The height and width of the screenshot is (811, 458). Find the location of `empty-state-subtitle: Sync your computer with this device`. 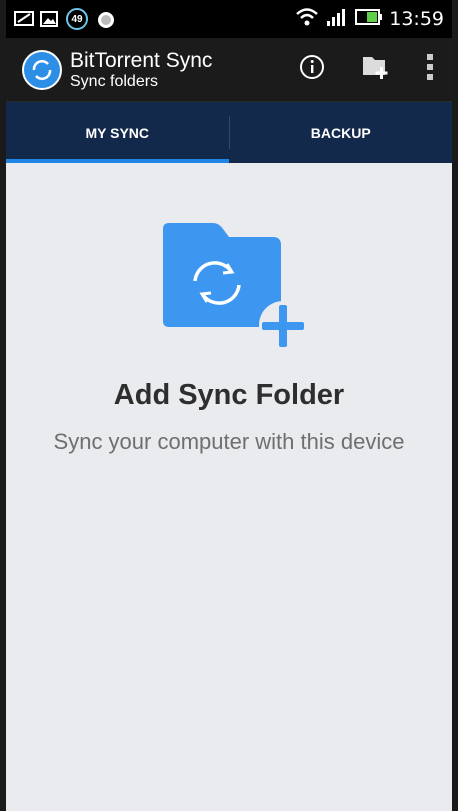

empty-state-subtitle: Sync your computer with this device is located at coordinates (229, 441).